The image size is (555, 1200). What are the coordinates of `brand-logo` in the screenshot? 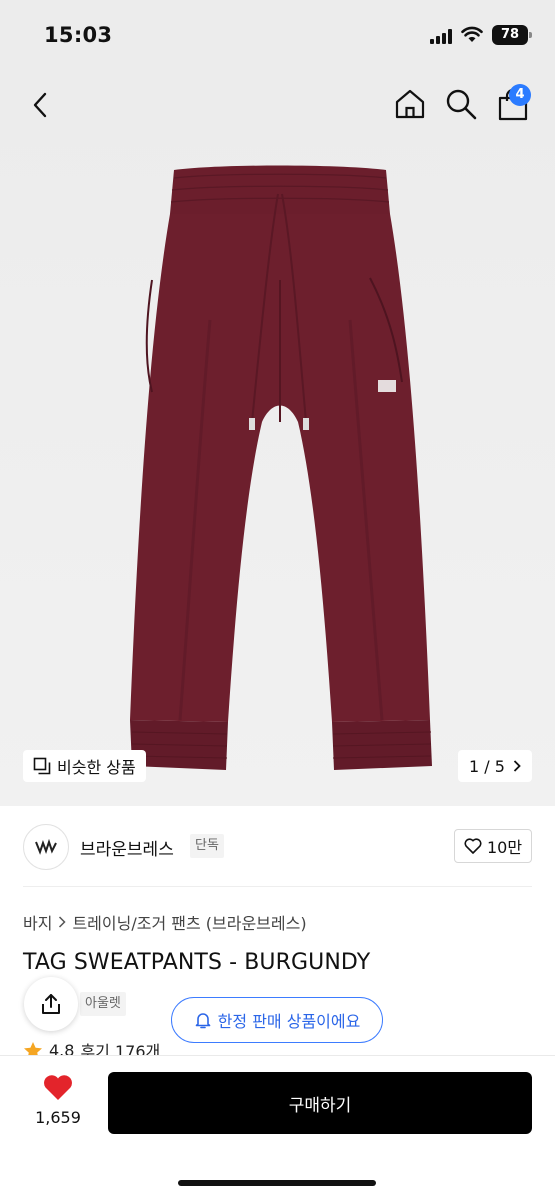 It's located at (46, 847).